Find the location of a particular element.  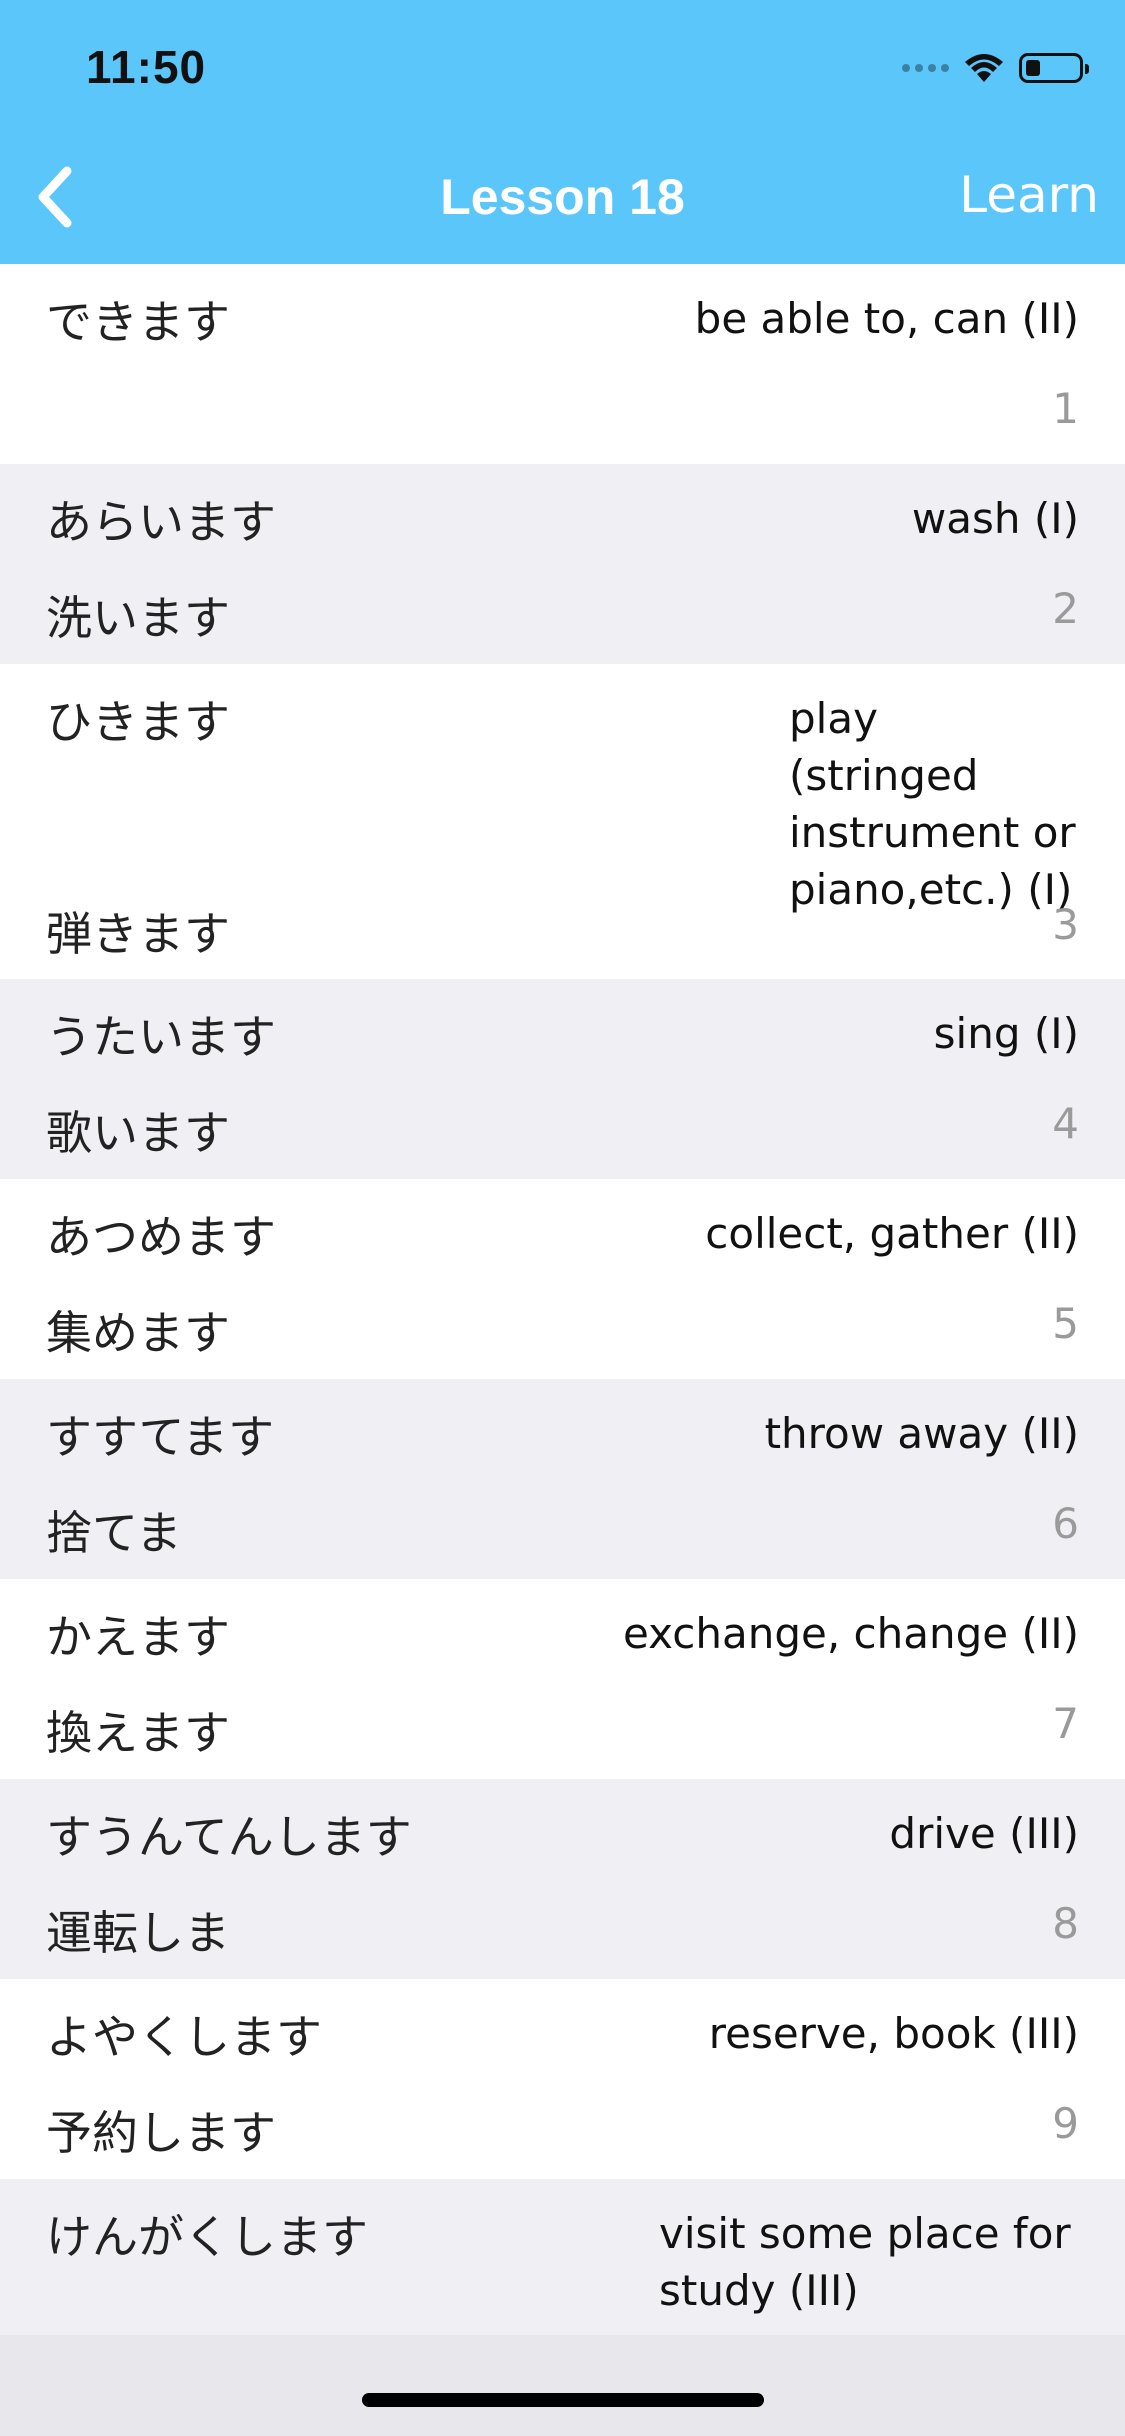

kana-text: かえます is located at coordinates (138, 1637).